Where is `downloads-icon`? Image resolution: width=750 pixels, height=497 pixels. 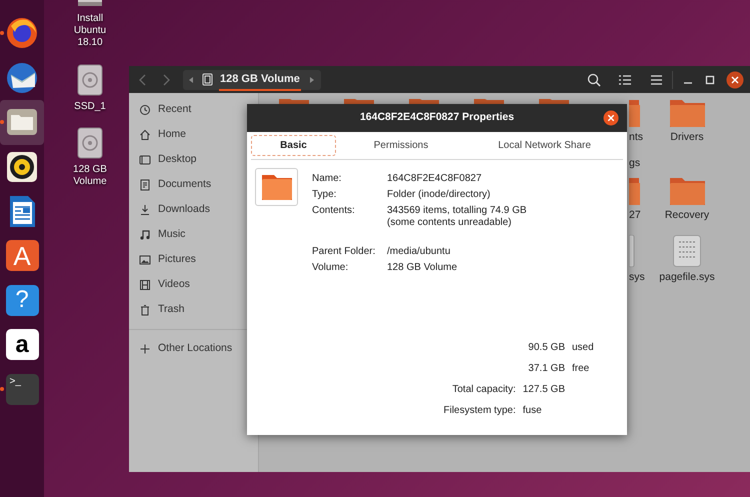 downloads-icon is located at coordinates (145, 210).